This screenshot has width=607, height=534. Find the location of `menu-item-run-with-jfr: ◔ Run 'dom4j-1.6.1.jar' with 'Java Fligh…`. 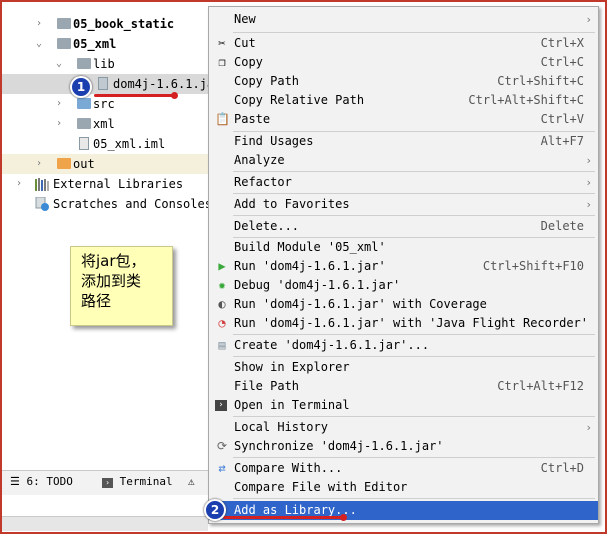

menu-item-run-with-jfr: ◔ Run 'dom4j-1.6.1.jar' with 'Java Fligh… is located at coordinates (403, 323).